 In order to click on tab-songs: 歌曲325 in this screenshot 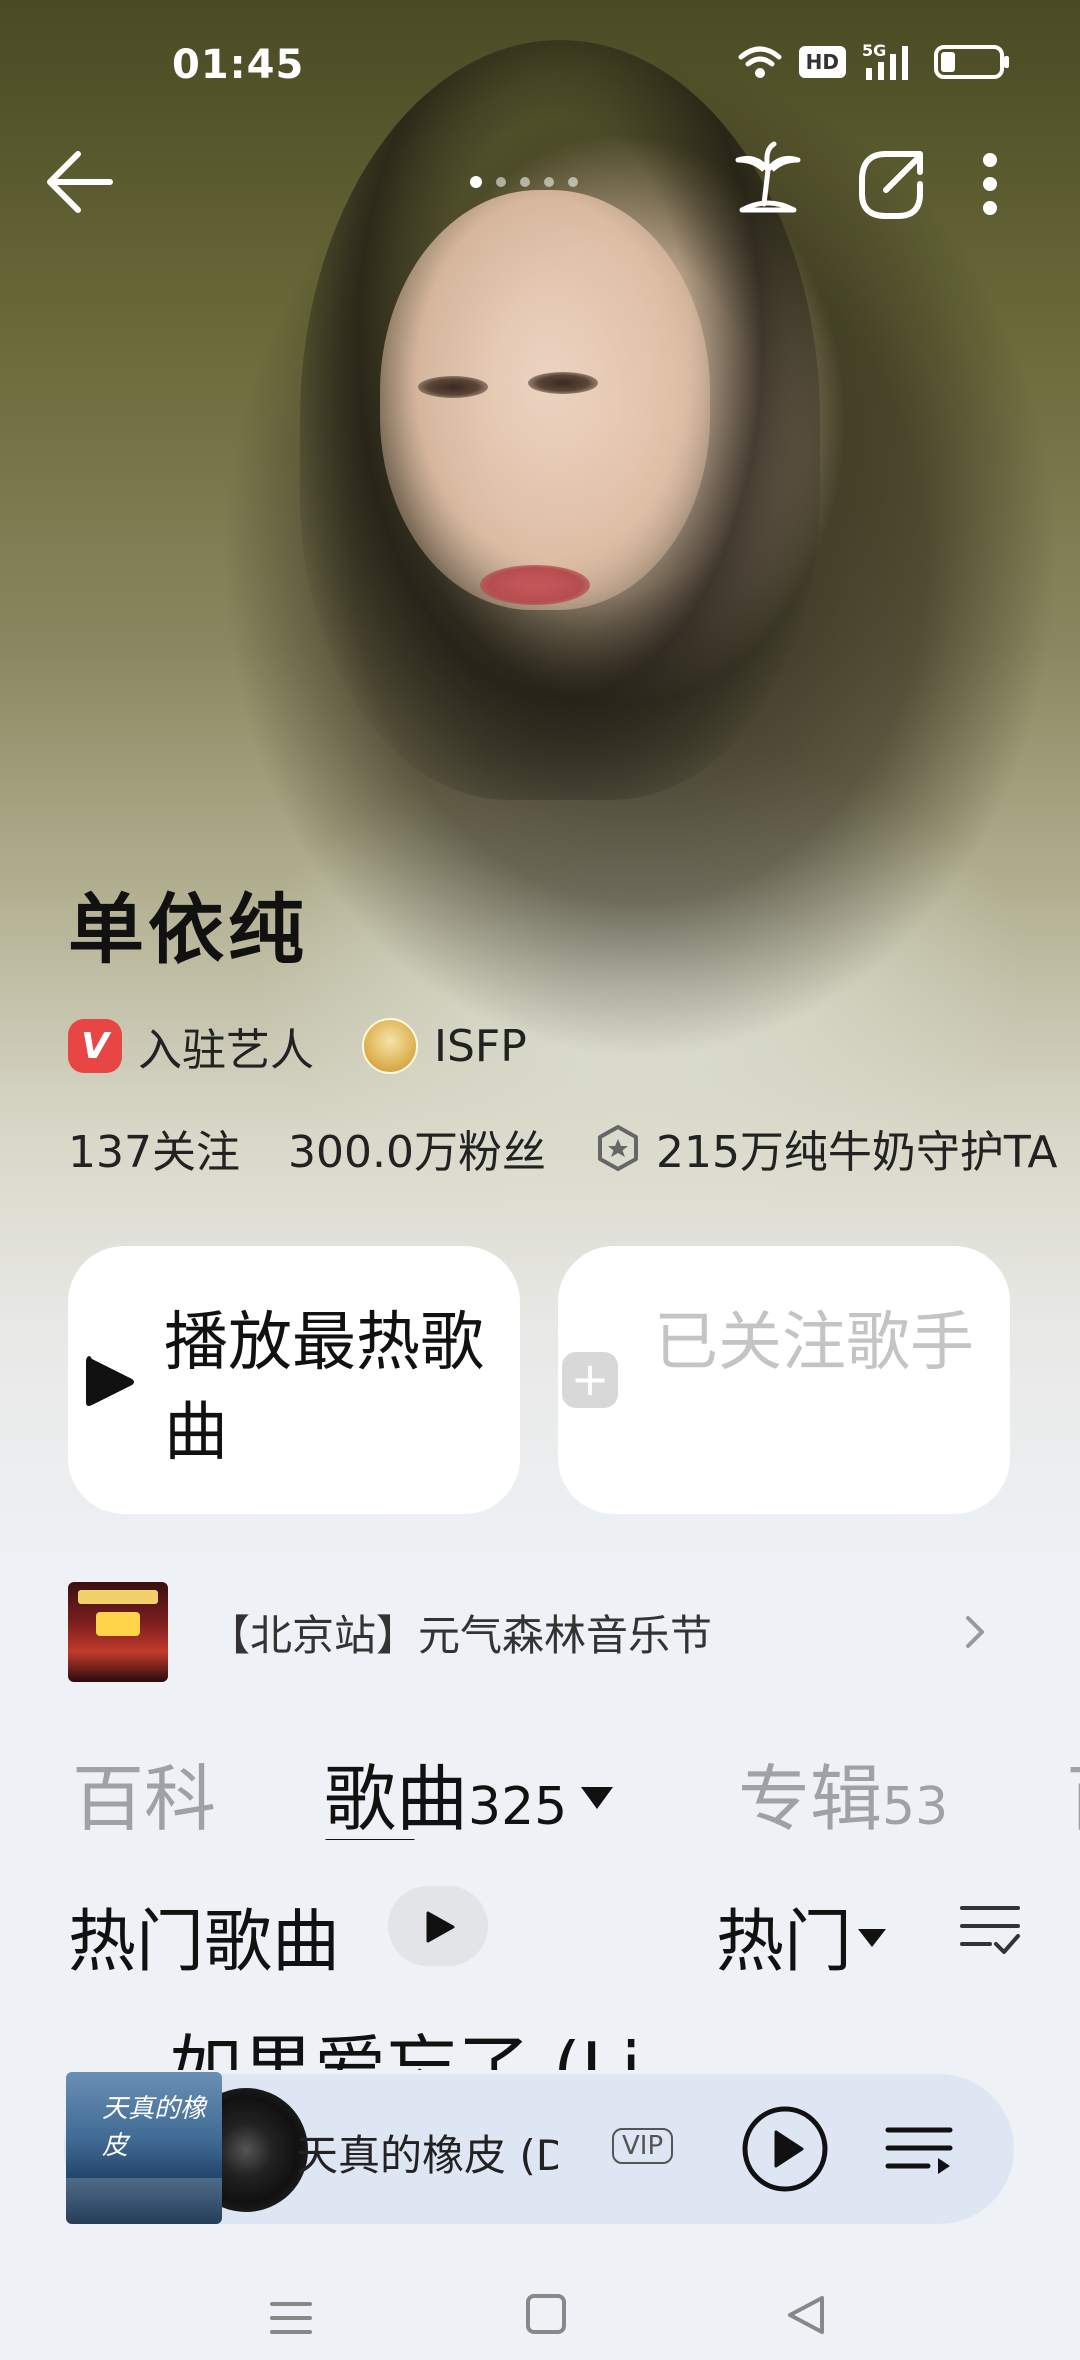, I will do `click(469, 1790)`.